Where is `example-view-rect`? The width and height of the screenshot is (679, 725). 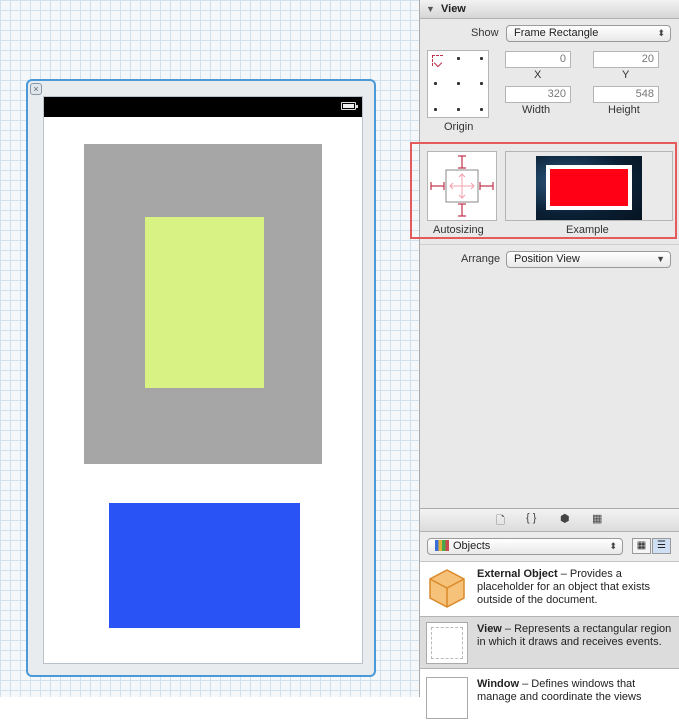
example-view-rect is located at coordinates (589, 187).